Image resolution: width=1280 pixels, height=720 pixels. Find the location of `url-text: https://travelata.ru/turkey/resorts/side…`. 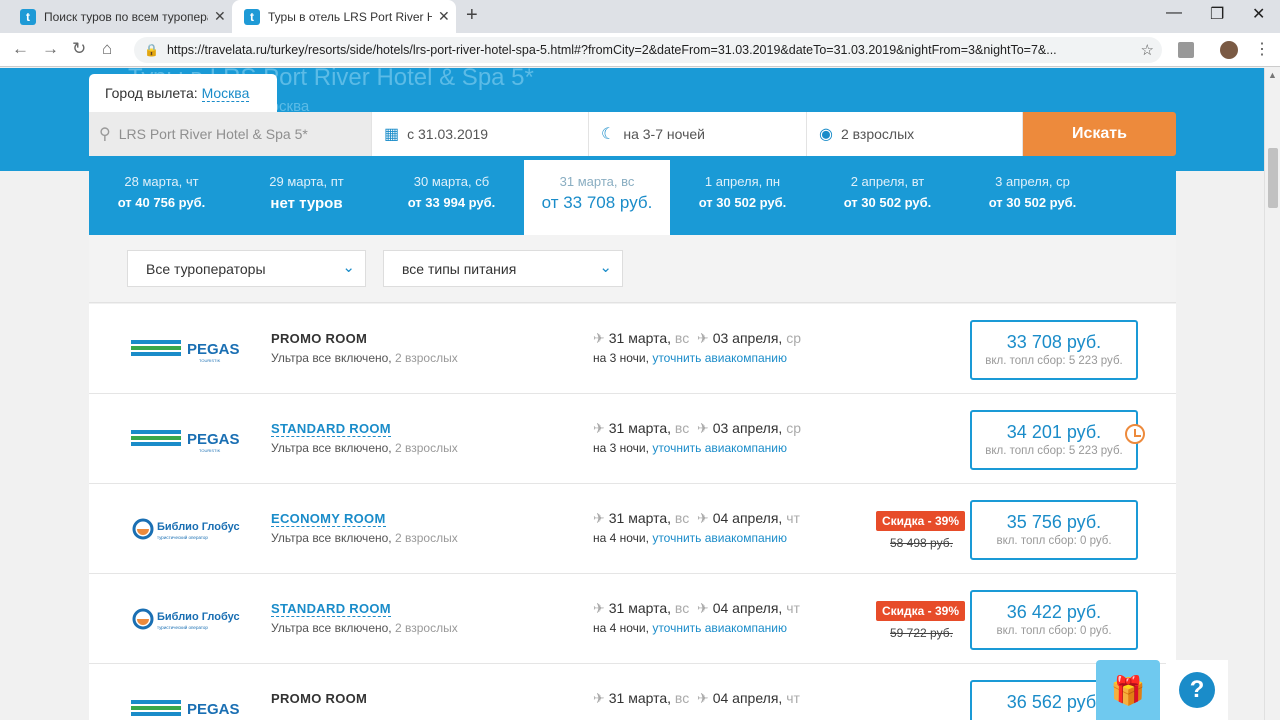

url-text: https://travelata.ru/turkey/resorts/side… is located at coordinates (611, 50).